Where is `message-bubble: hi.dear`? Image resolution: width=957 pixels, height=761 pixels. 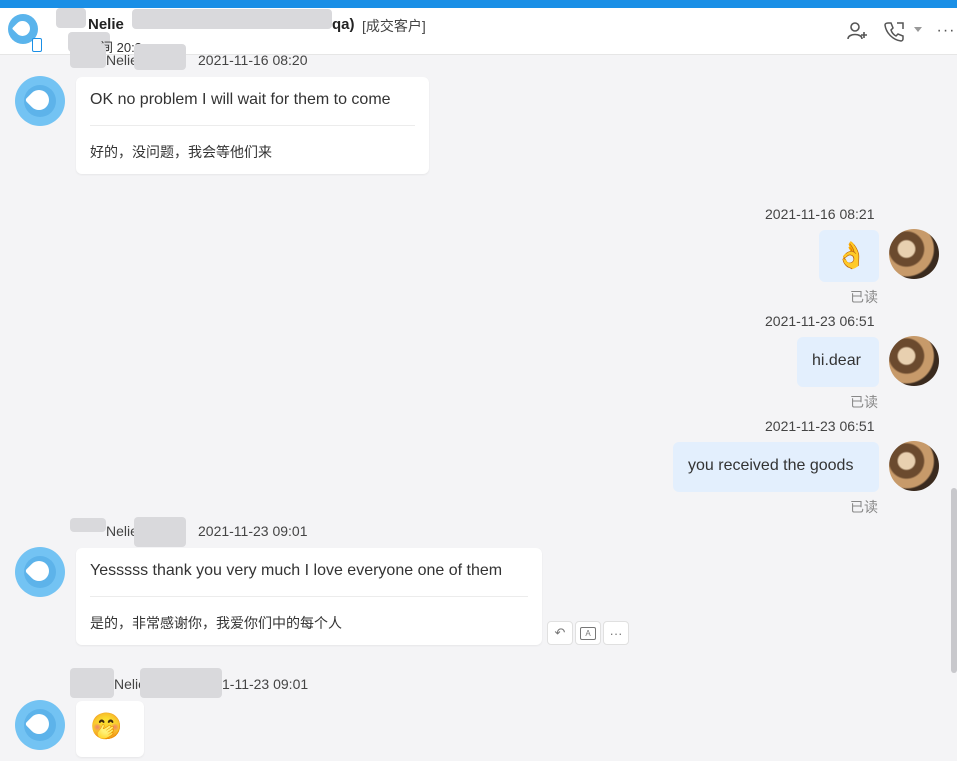 message-bubble: hi.dear is located at coordinates (838, 362).